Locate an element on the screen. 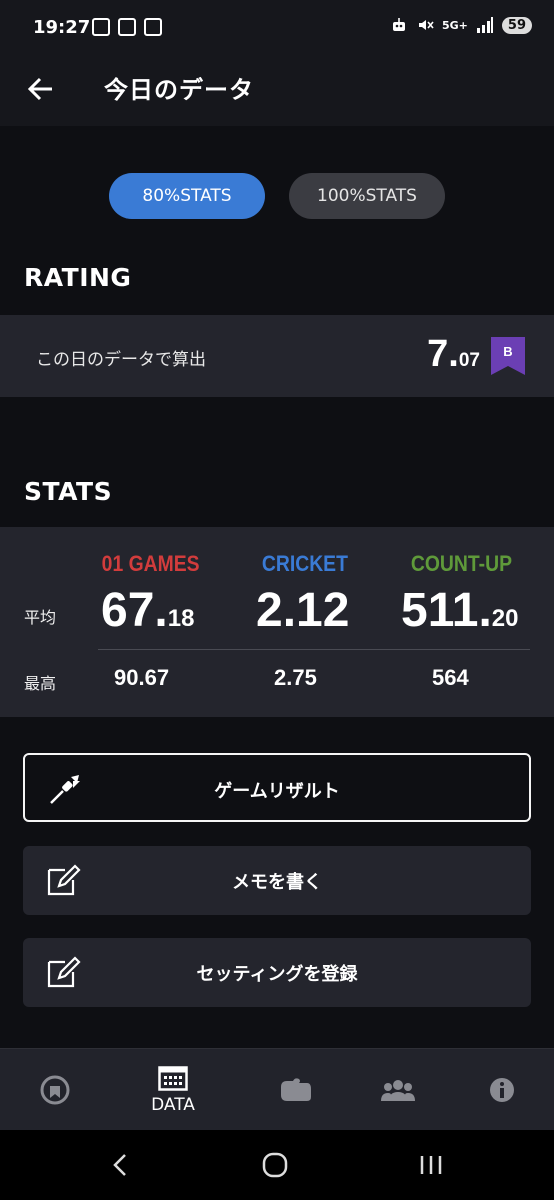 This screenshot has width=554, height=1200. rating-value: 7.07 is located at coordinates (453, 354).